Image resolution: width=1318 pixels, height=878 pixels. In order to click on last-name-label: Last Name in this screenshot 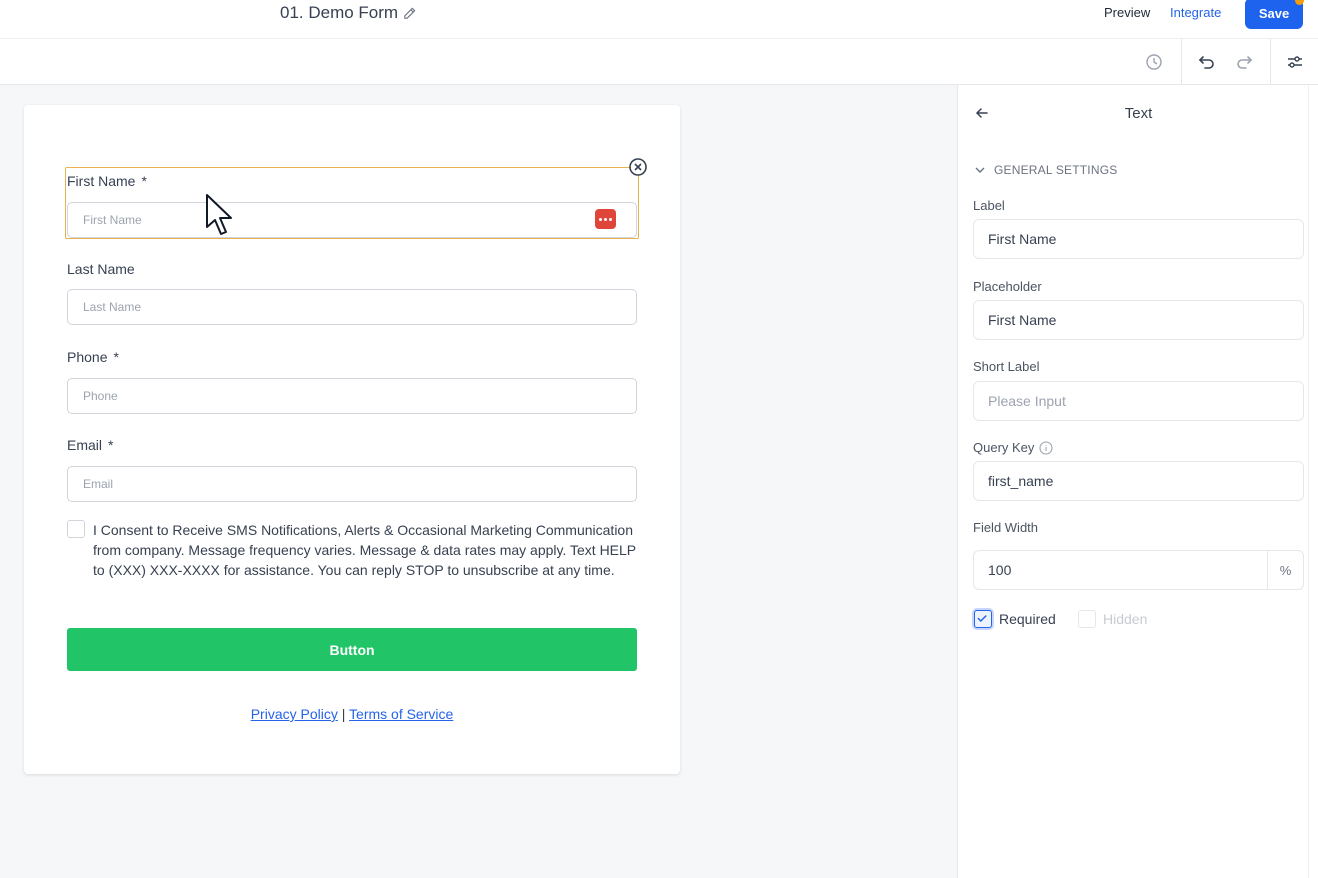, I will do `click(101, 269)`.